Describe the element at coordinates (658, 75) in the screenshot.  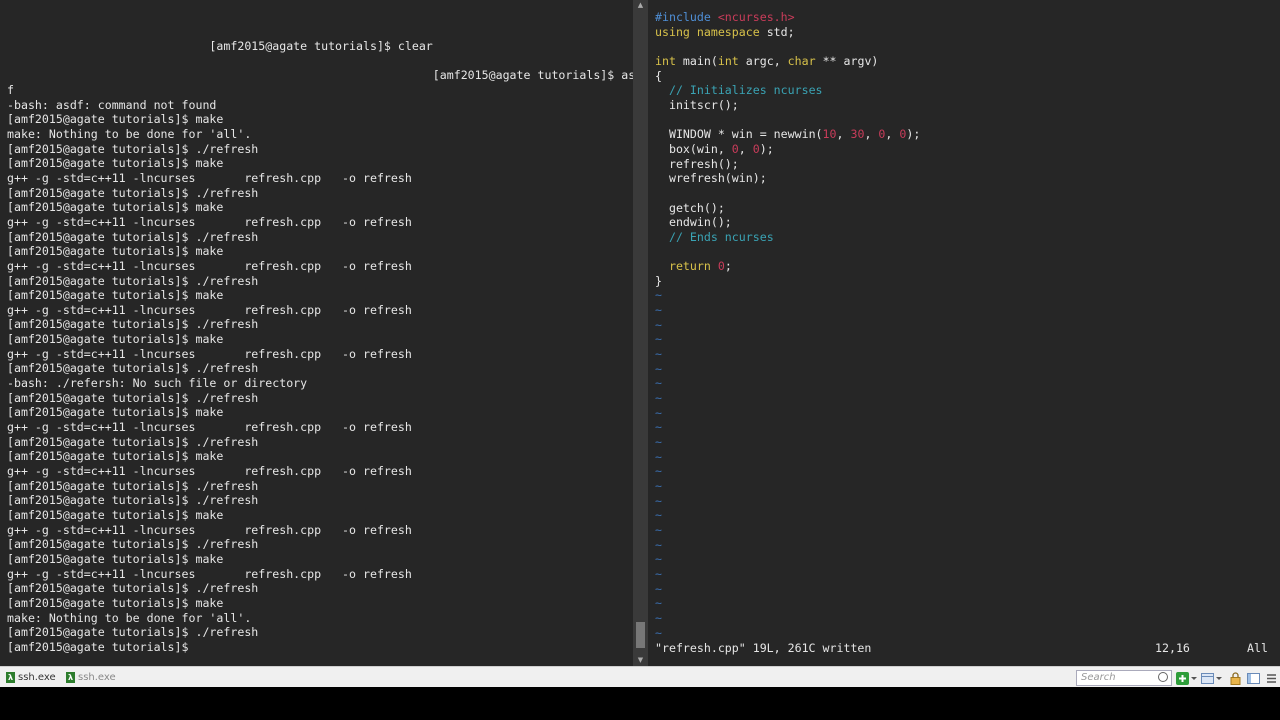
I see `code-token: {` at that location.